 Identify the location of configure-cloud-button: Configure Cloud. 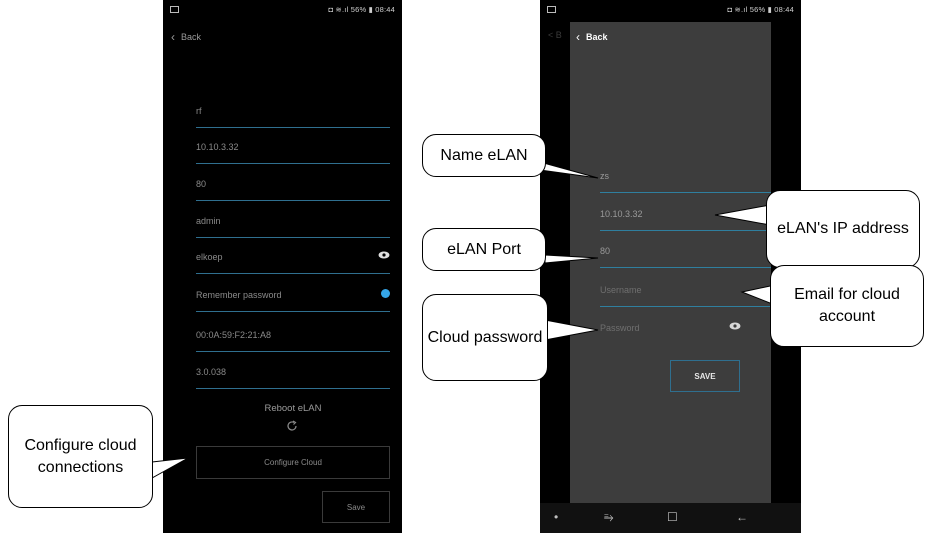
(293, 462).